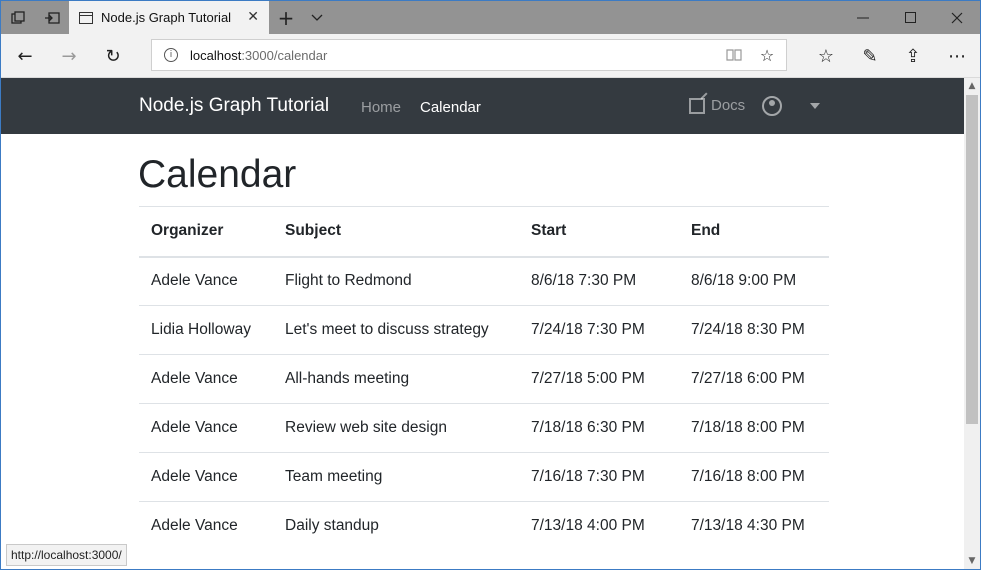 This screenshot has height=570, width=981. I want to click on favorite-star-icon: ☆, so click(767, 55).